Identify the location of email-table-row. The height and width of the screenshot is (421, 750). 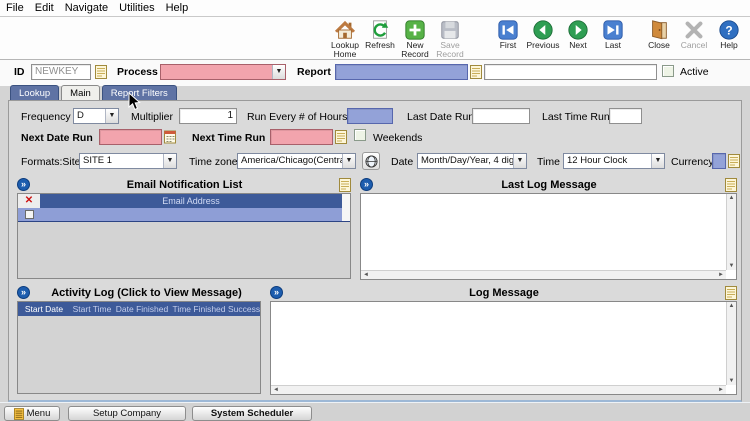
(184, 215).